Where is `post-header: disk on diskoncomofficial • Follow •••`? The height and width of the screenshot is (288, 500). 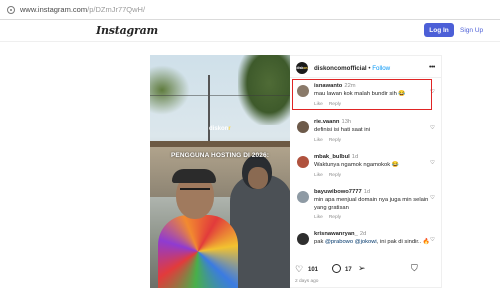
post-header: disk on diskoncomofficial • Follow ••• is located at coordinates (366, 67).